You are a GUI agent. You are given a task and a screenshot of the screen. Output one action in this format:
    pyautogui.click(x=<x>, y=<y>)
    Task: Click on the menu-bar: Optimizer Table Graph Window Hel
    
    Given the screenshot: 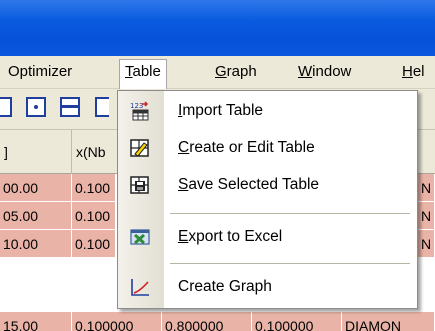 What is the action you would take?
    pyautogui.click(x=217, y=72)
    